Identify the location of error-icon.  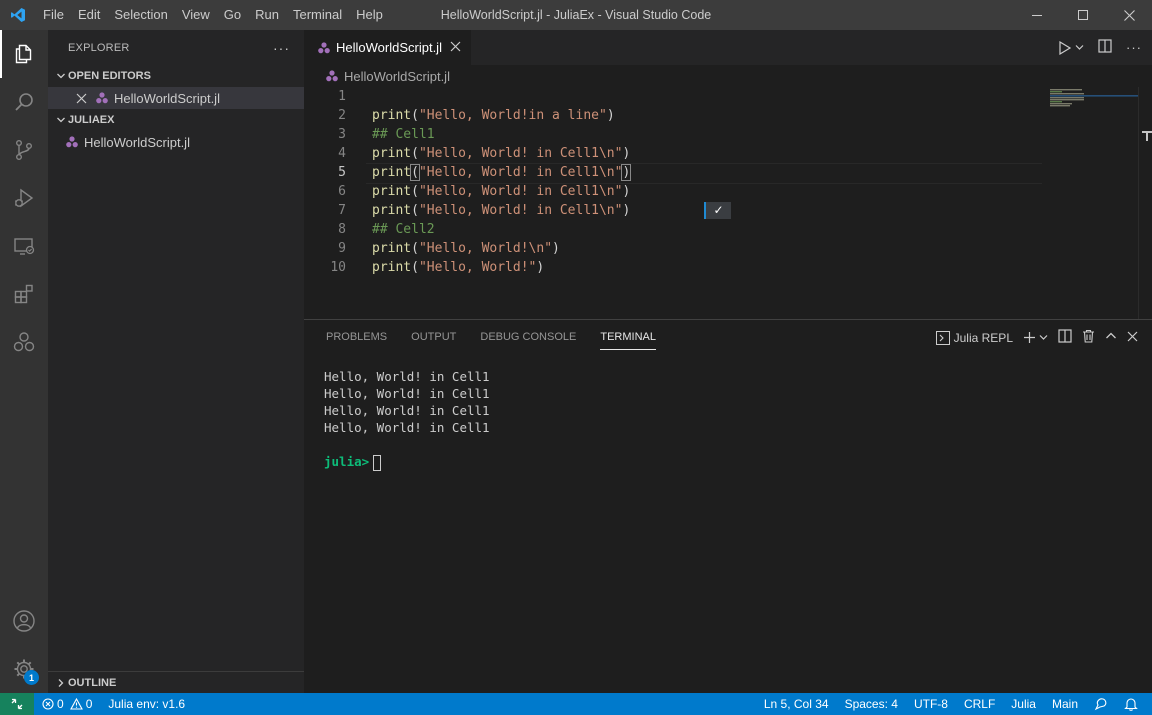
(48, 704).